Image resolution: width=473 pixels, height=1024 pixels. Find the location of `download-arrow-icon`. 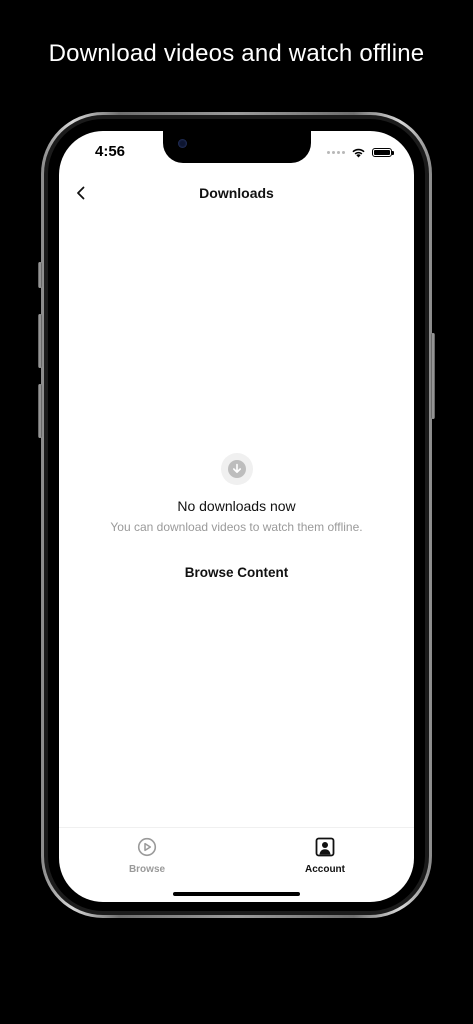

download-arrow-icon is located at coordinates (236, 469).